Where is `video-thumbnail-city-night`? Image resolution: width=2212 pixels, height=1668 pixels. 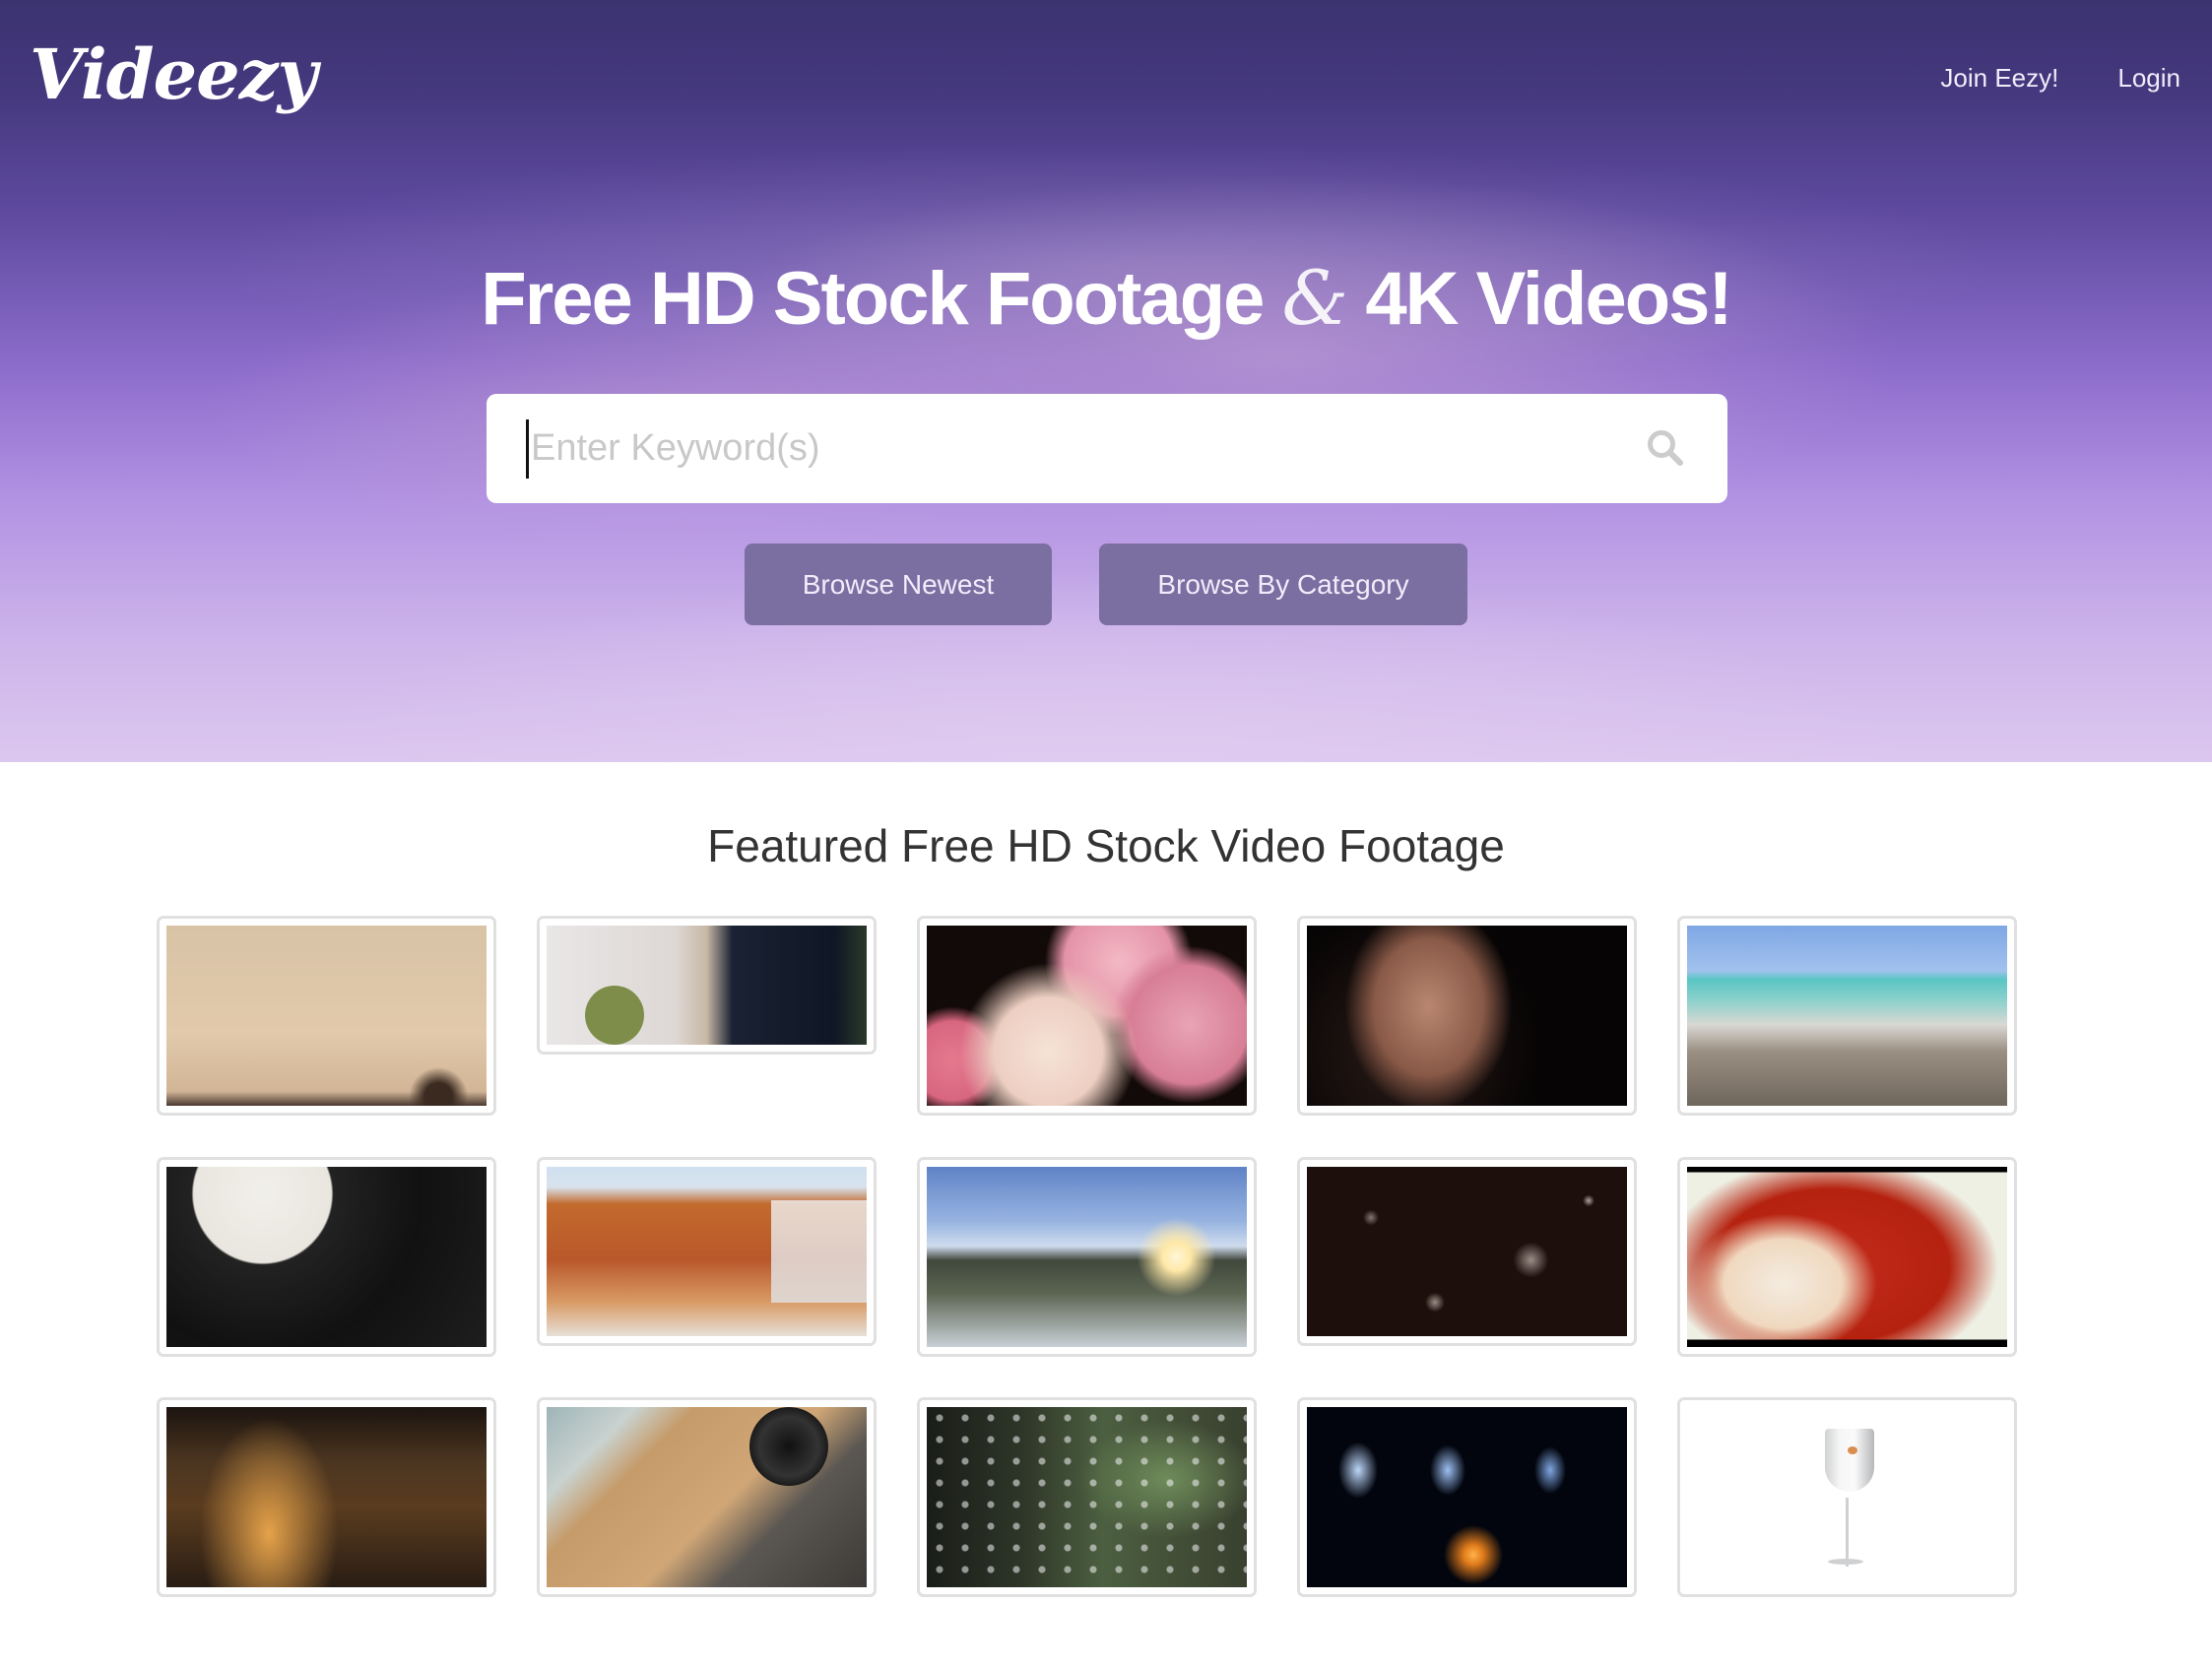
video-thumbnail-city-night is located at coordinates (326, 1497).